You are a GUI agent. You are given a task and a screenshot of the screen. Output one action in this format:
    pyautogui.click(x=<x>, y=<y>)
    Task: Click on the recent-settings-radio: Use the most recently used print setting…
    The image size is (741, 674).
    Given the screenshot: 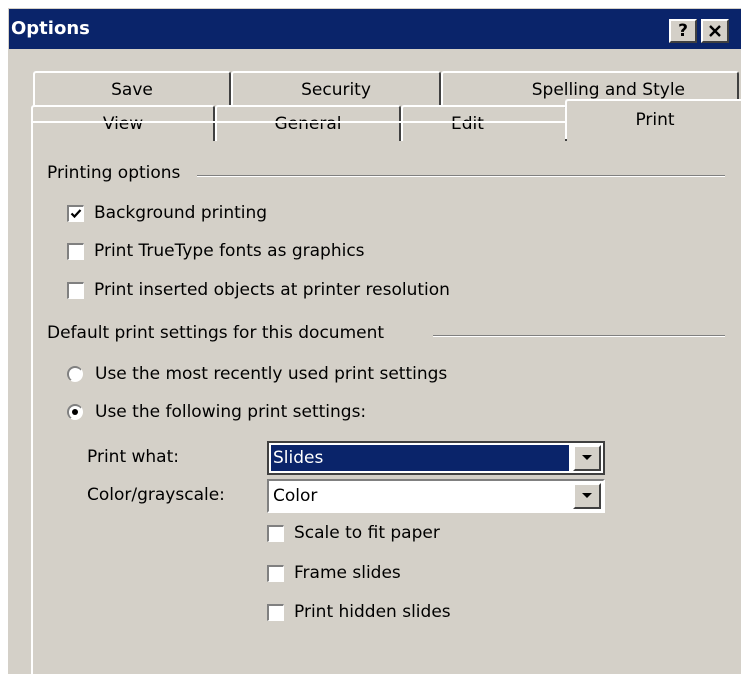 What is the action you would take?
    pyautogui.click(x=257, y=374)
    